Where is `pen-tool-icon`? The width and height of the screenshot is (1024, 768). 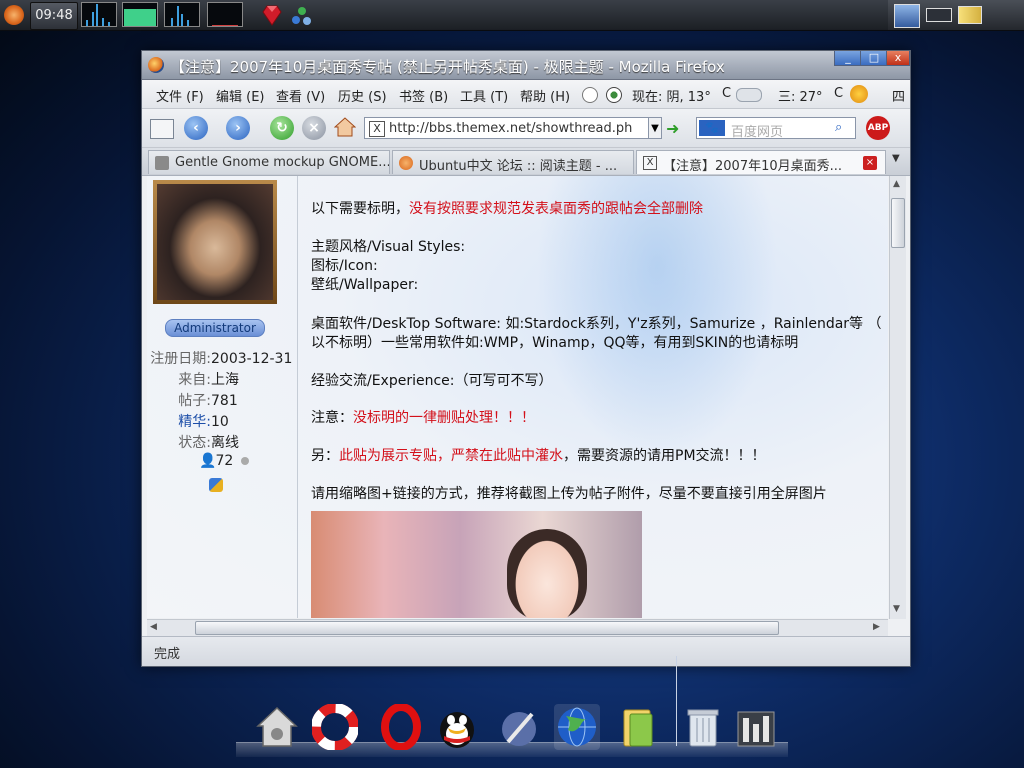 pen-tool-icon is located at coordinates (519, 727).